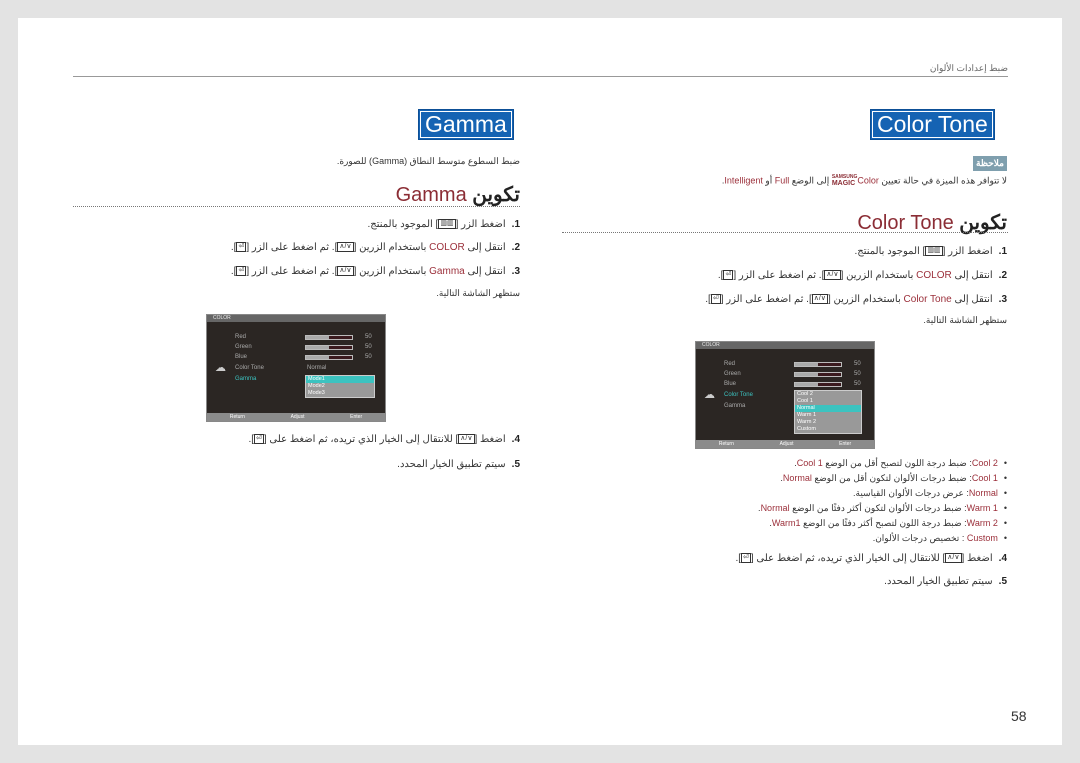 Image resolution: width=1080 pixels, height=763 pixels. What do you see at coordinates (828, 412) in the screenshot?
I see `color-tone-dropdown: Cool 2 Cool 1 Normal Warm 1 Warm 2 Custom` at bounding box center [828, 412].